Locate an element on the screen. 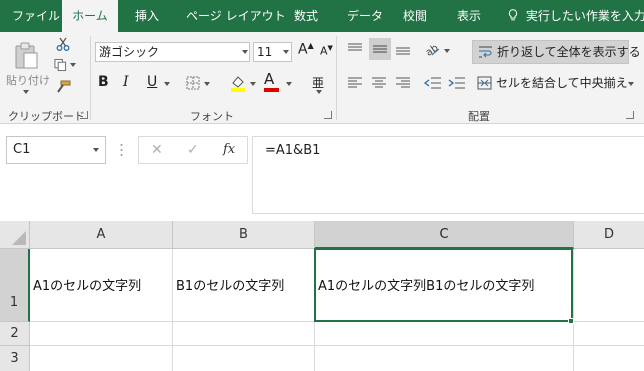  clipboard-group-label: クリップボード is located at coordinates (46, 116).